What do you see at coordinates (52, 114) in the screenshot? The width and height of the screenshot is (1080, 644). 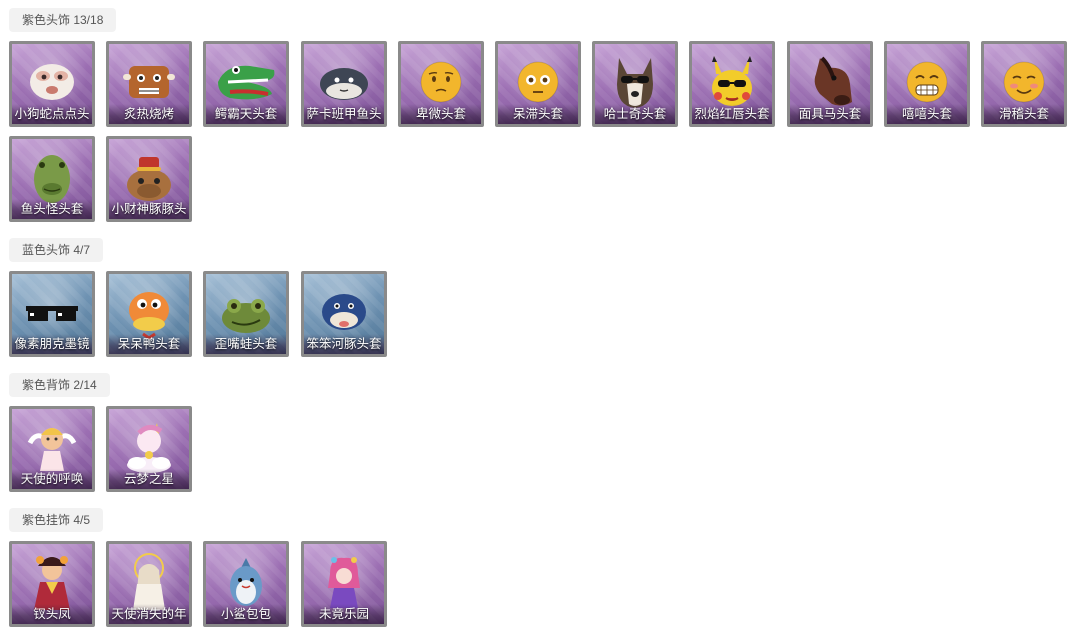 I see `item-name-label: 小狗蛇点点头` at bounding box center [52, 114].